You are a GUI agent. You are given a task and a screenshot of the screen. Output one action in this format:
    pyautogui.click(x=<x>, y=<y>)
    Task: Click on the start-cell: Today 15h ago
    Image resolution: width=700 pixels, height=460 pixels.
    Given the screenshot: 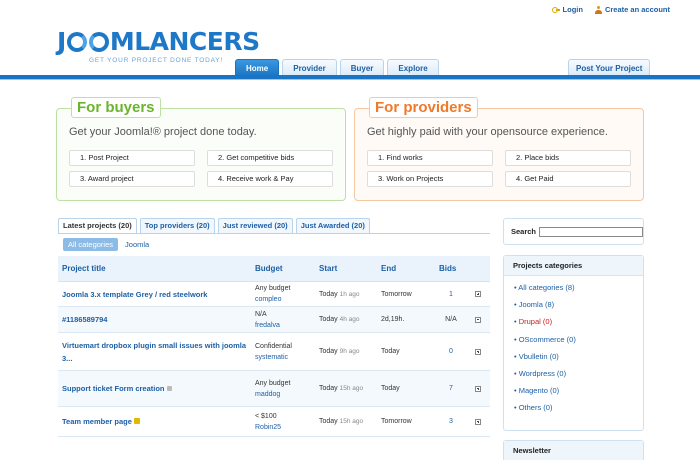 What is the action you would take?
    pyautogui.click(x=350, y=388)
    